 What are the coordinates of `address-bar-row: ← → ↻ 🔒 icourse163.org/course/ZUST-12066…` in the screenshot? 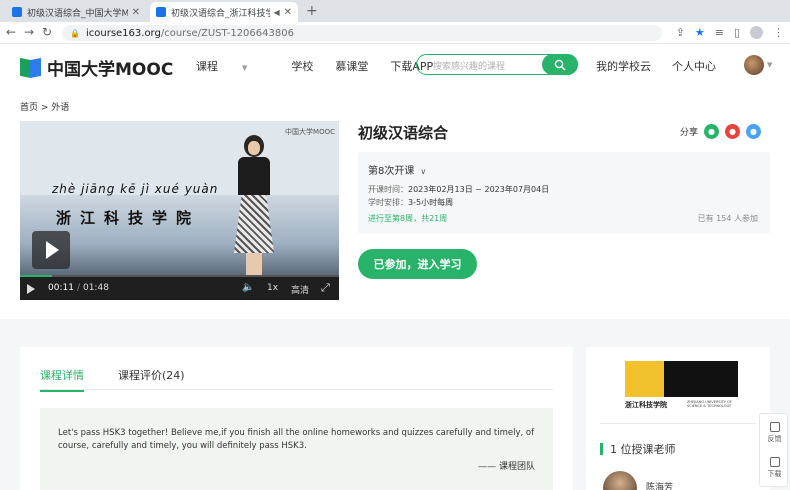 It's located at (395, 33).